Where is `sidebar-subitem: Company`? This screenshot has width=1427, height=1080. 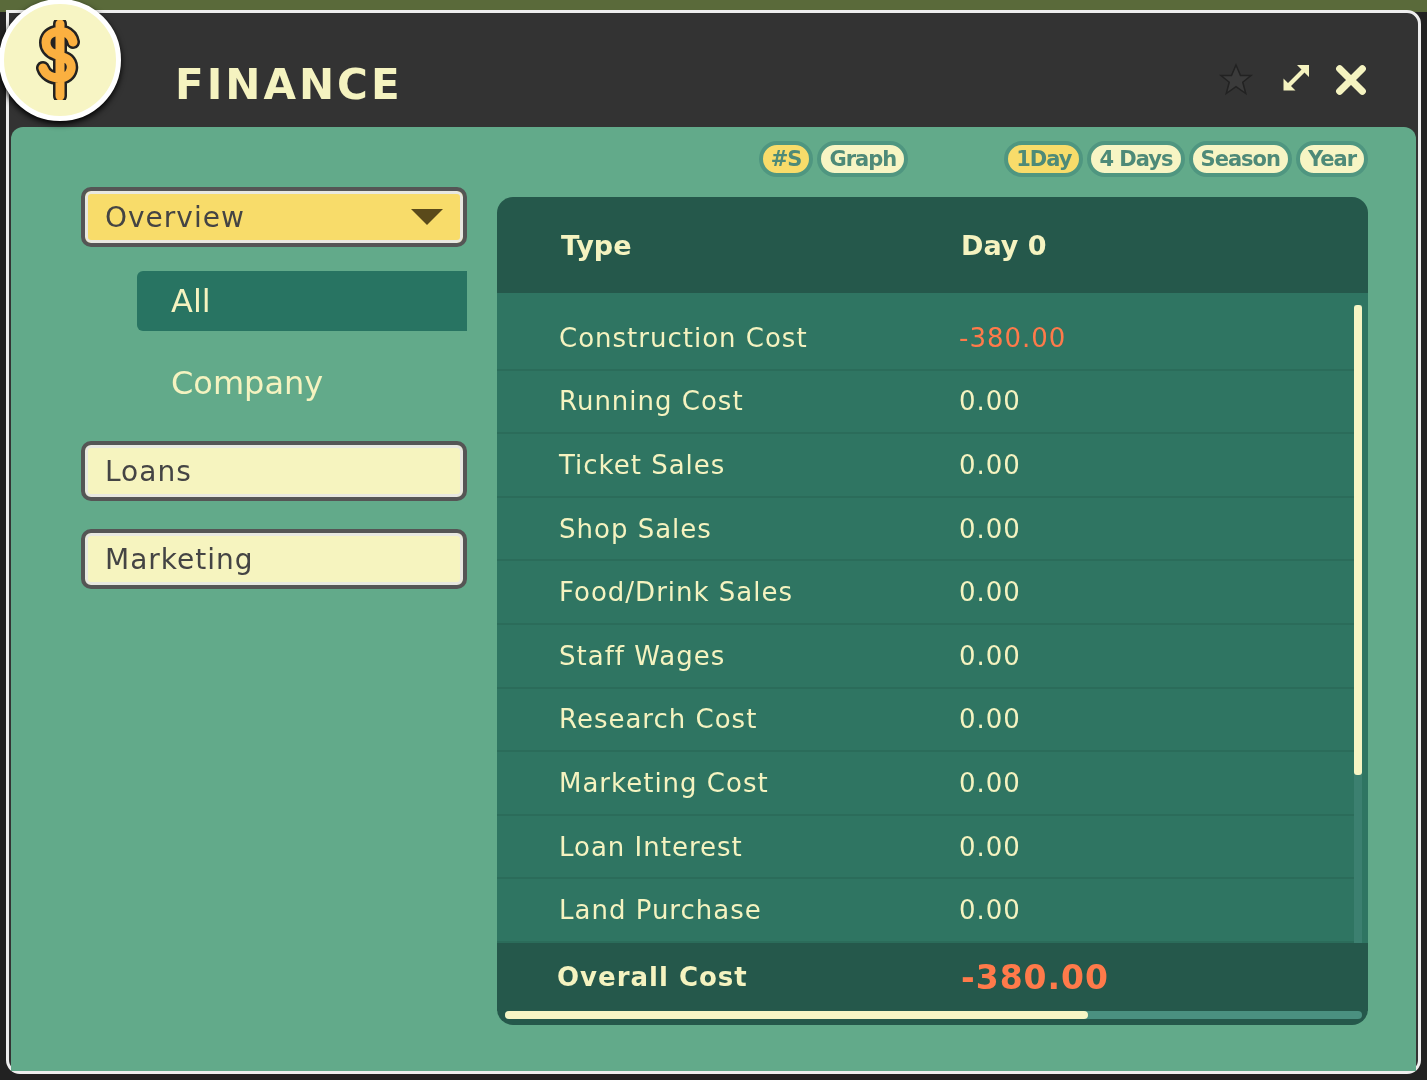 sidebar-subitem: Company is located at coordinates (302, 383).